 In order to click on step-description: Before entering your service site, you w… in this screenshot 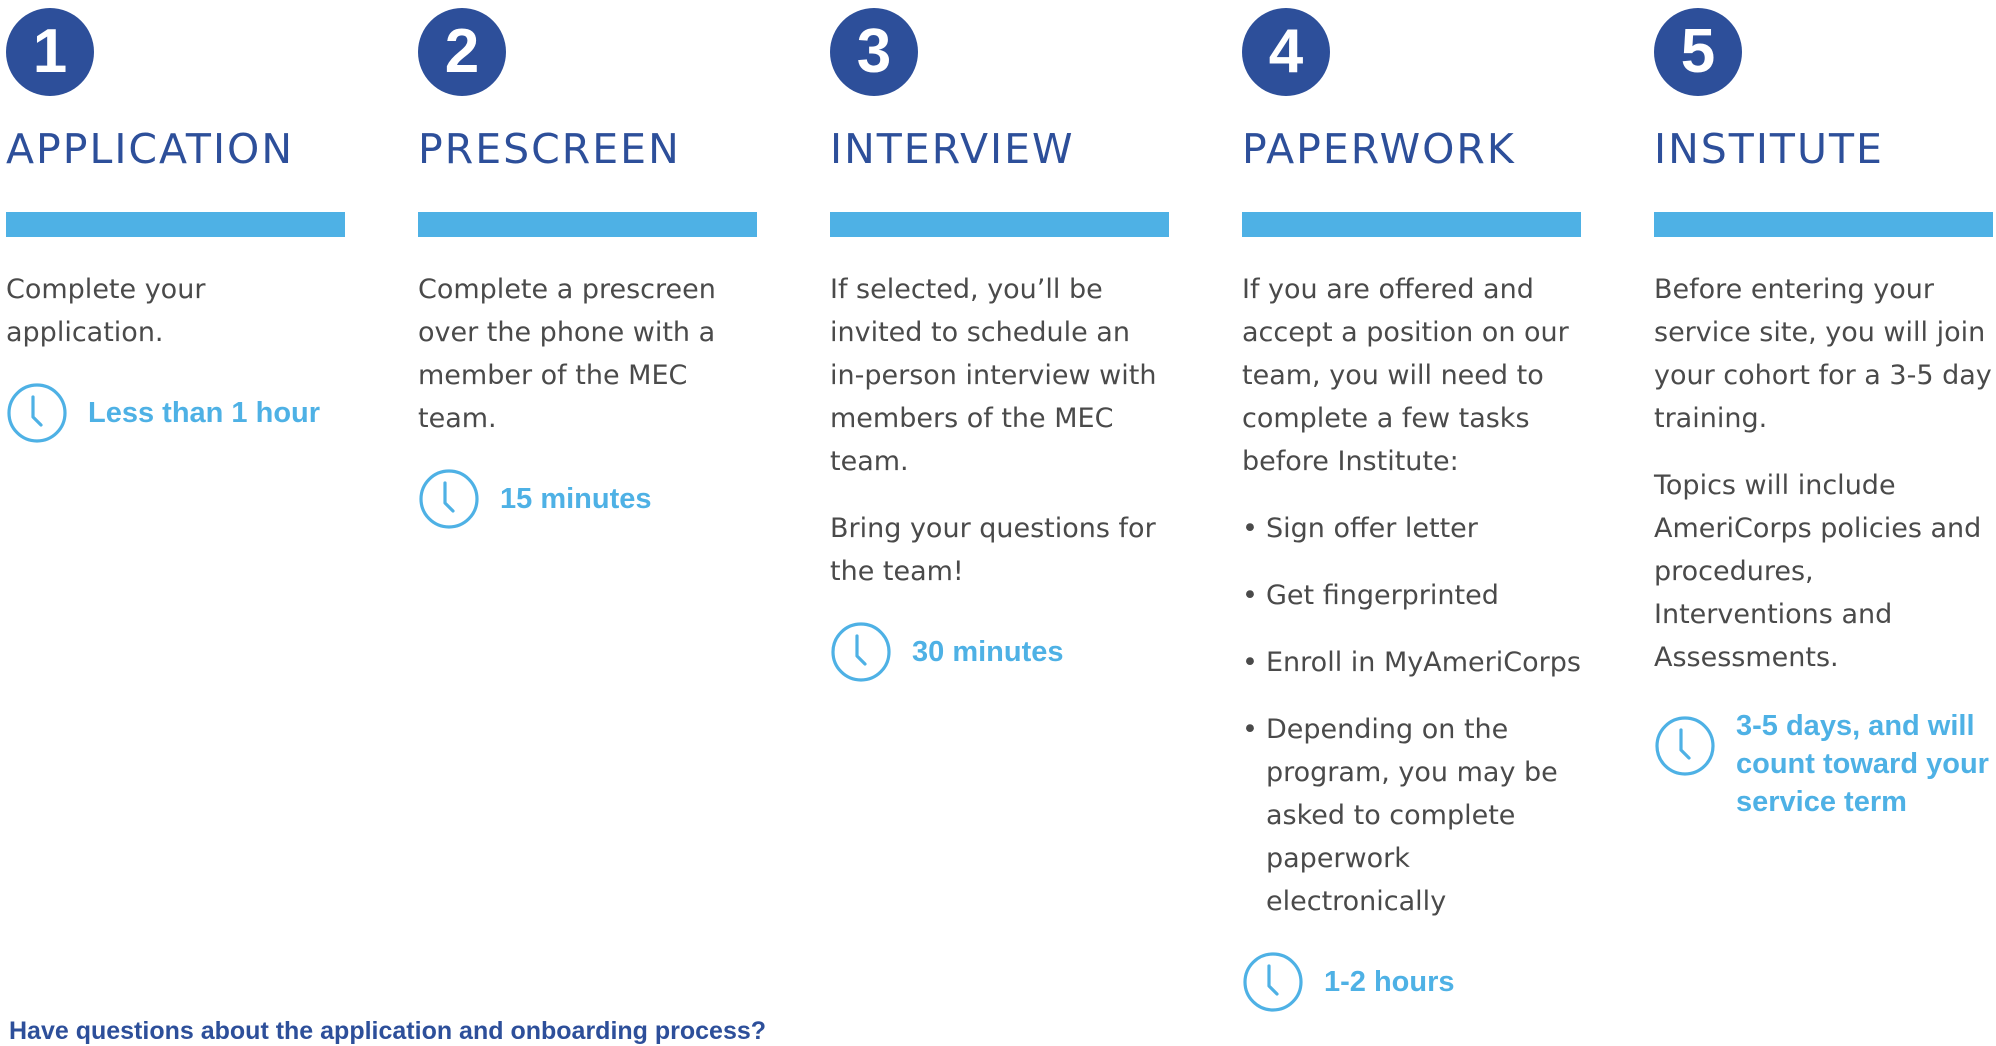, I will do `click(1823, 544)`.